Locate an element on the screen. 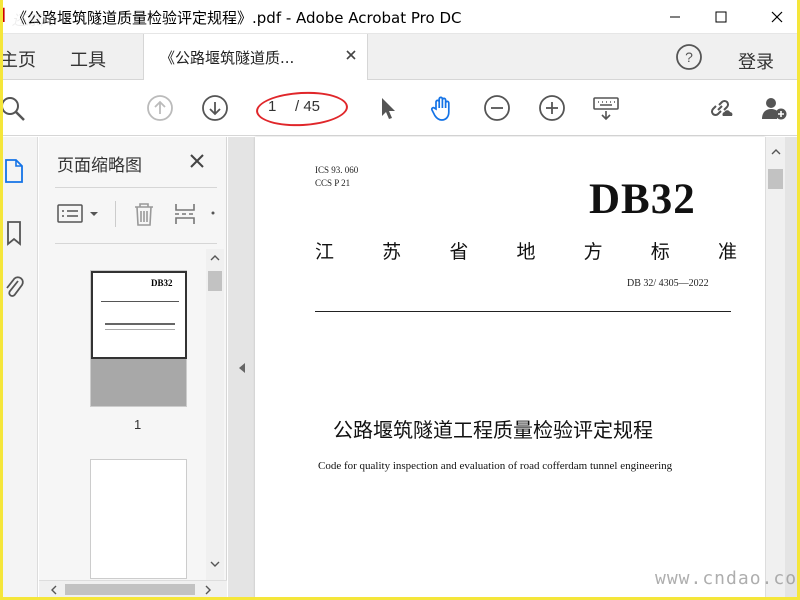  scroll-up-icon is located at coordinates (215, 258).